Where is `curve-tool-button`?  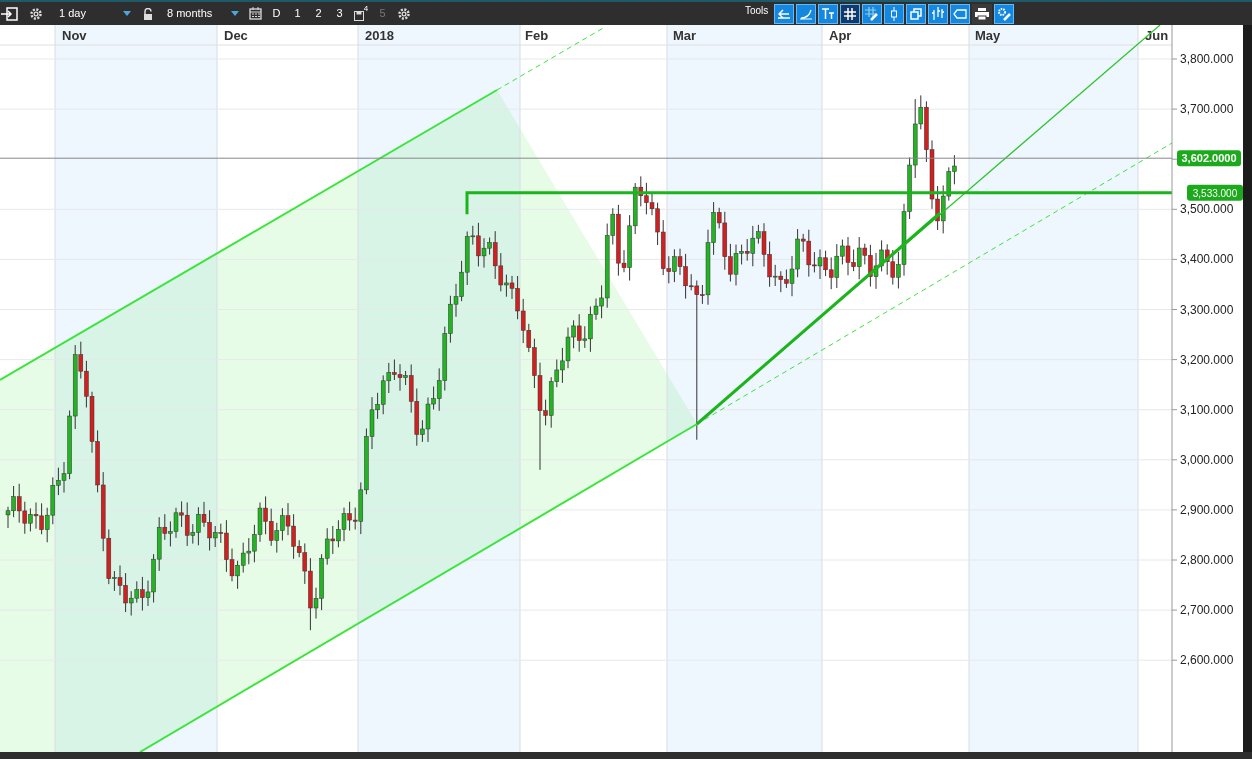 curve-tool-button is located at coordinates (806, 13).